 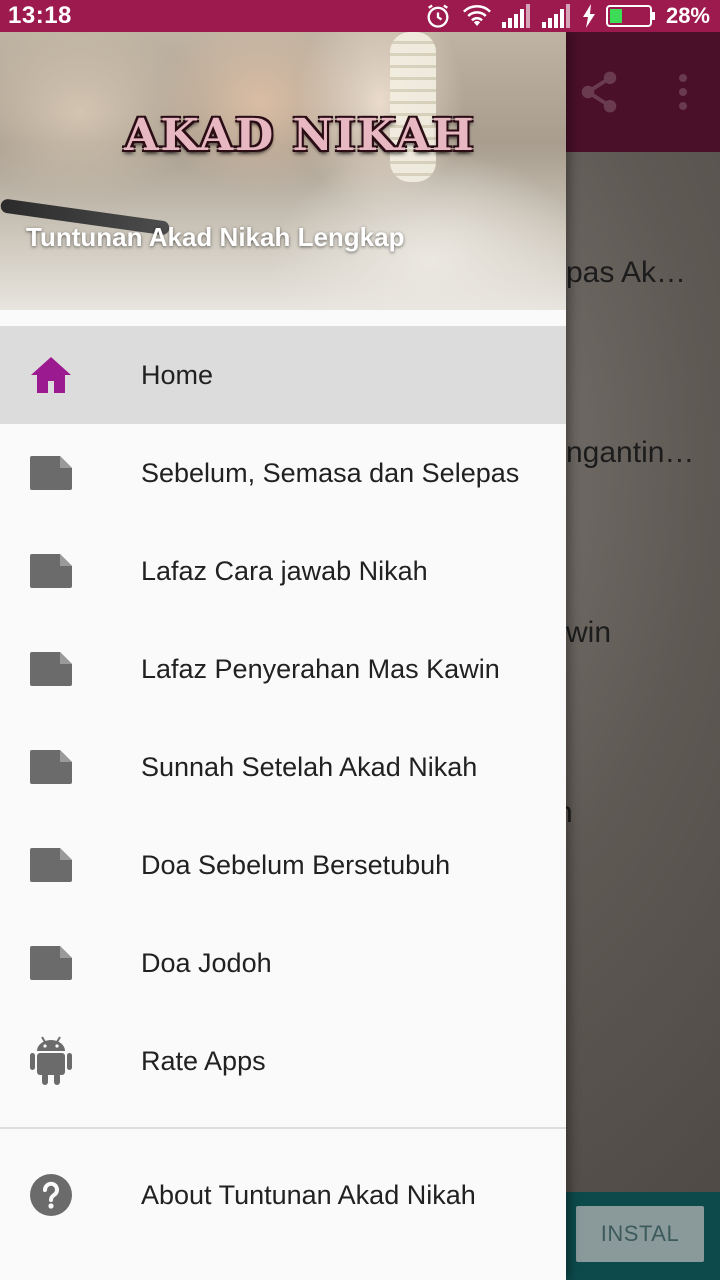 I want to click on menu-item-lafaz-cara-jawab-nikah: Lafaz Cara jawab Nikah, so click(x=283, y=571).